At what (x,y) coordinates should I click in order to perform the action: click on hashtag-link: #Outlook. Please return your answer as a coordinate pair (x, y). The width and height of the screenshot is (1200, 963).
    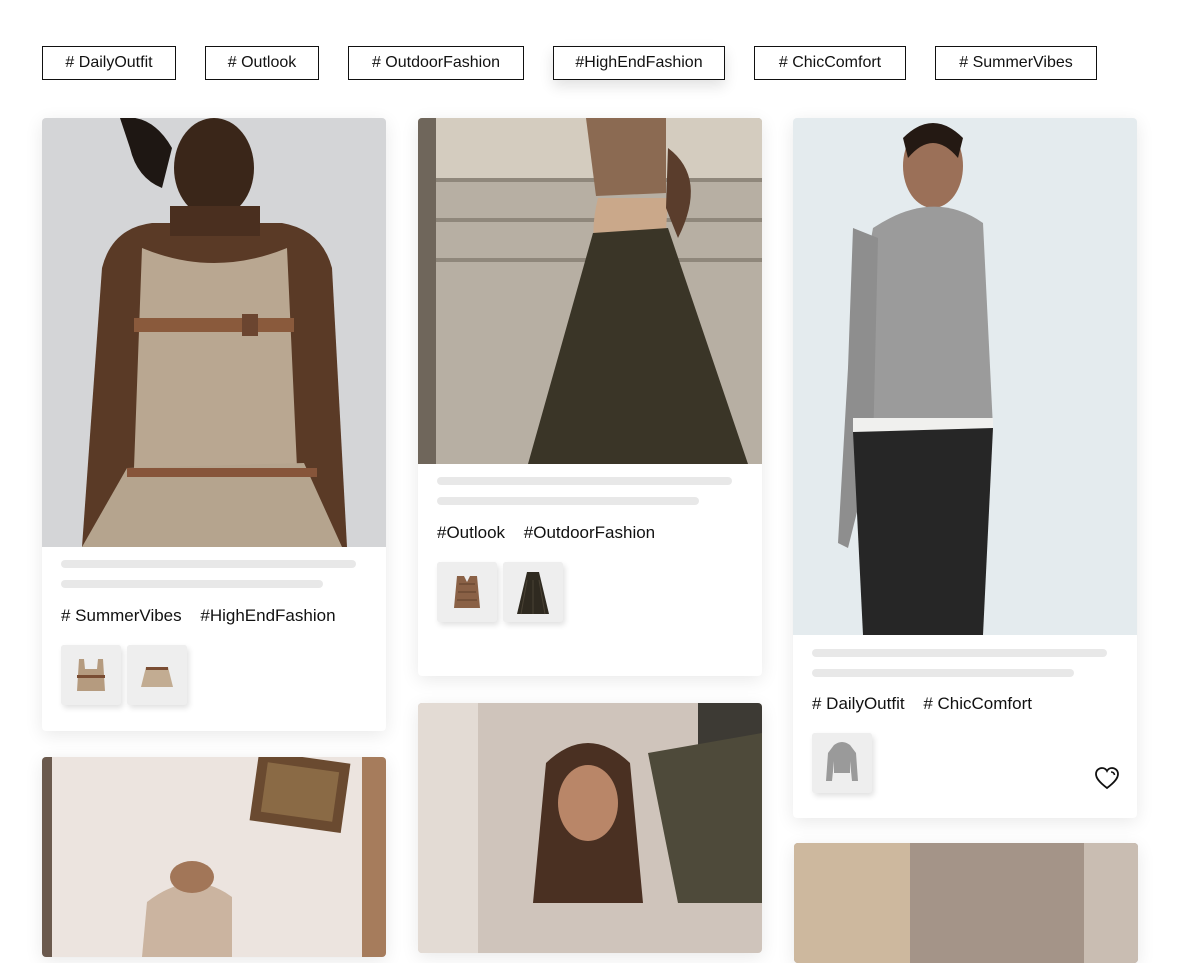
    Looking at the image, I should click on (471, 532).